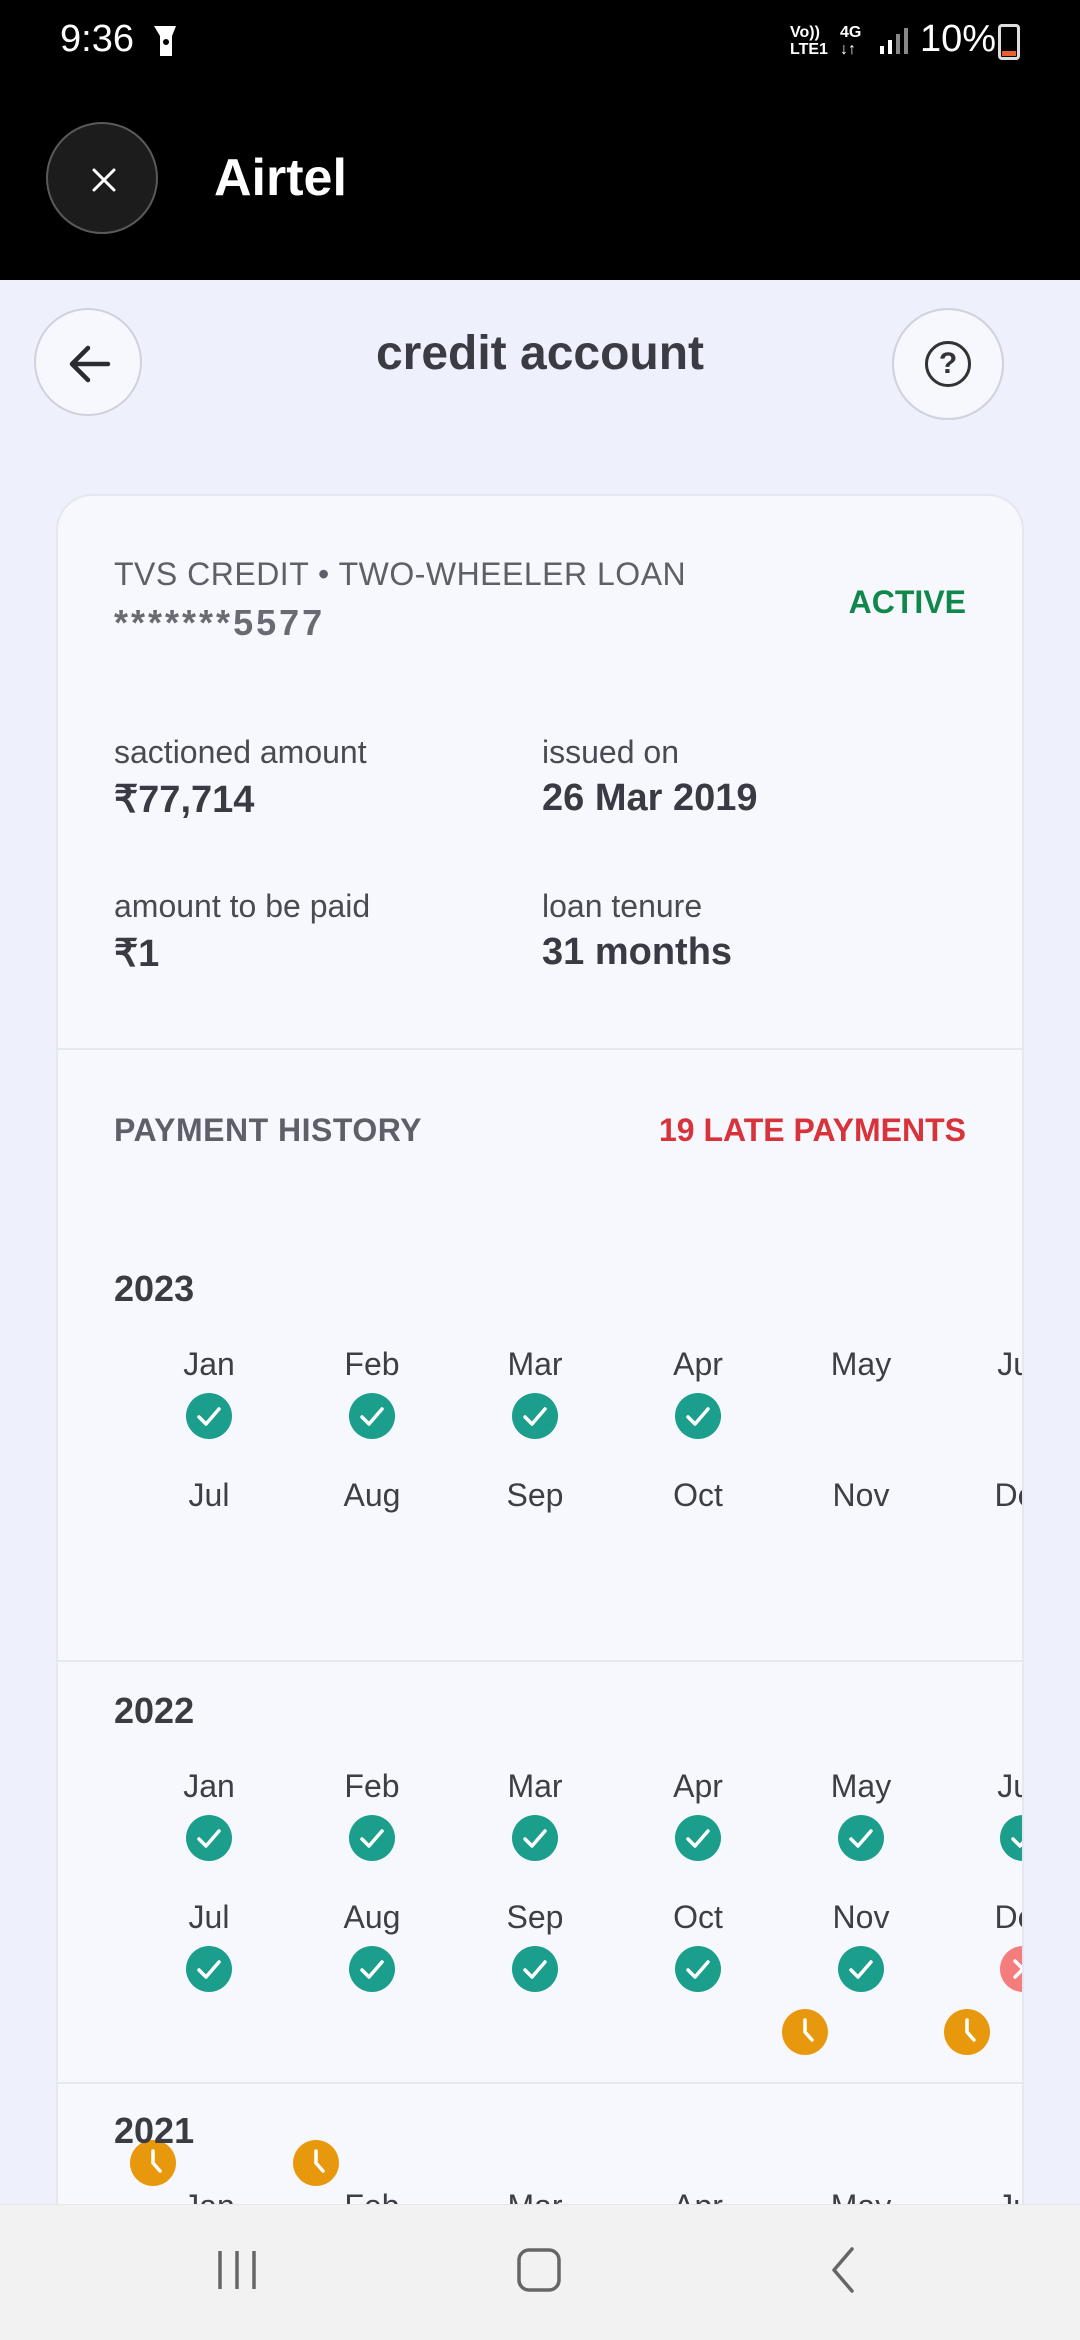  I want to click on issued-on: issued on 26 Mar 2019, so click(650, 777).